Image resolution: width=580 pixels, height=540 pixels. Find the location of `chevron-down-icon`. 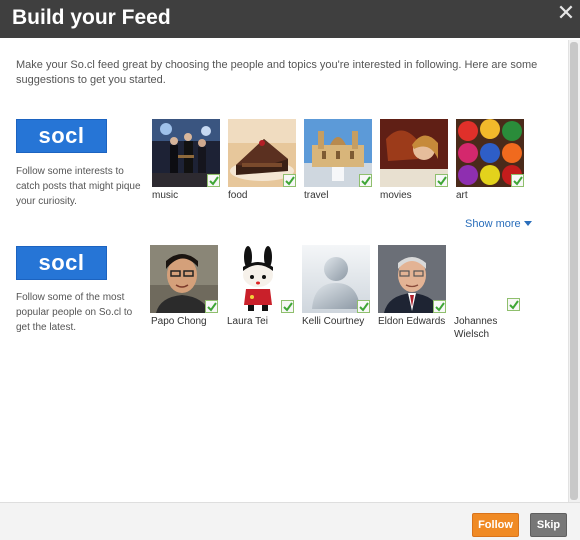

chevron-down-icon is located at coordinates (527, 223).